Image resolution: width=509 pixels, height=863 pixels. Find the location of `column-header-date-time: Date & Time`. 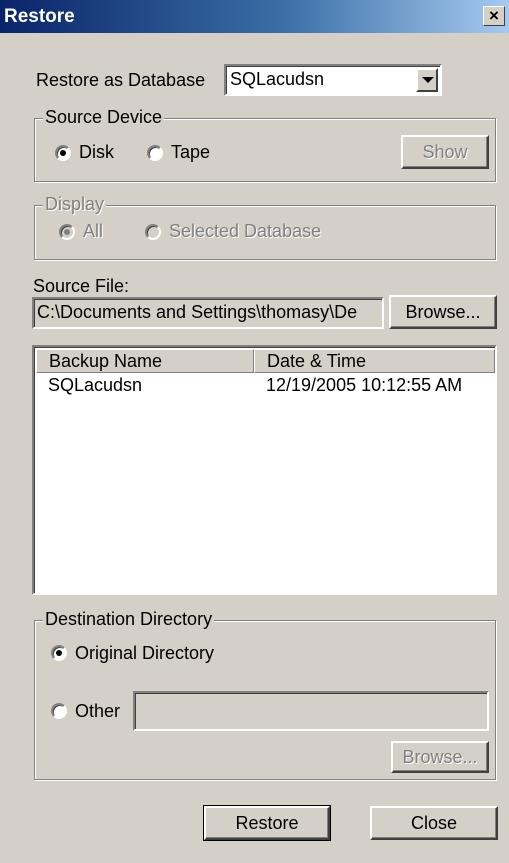

column-header-date-time: Date & Time is located at coordinates (374, 361).